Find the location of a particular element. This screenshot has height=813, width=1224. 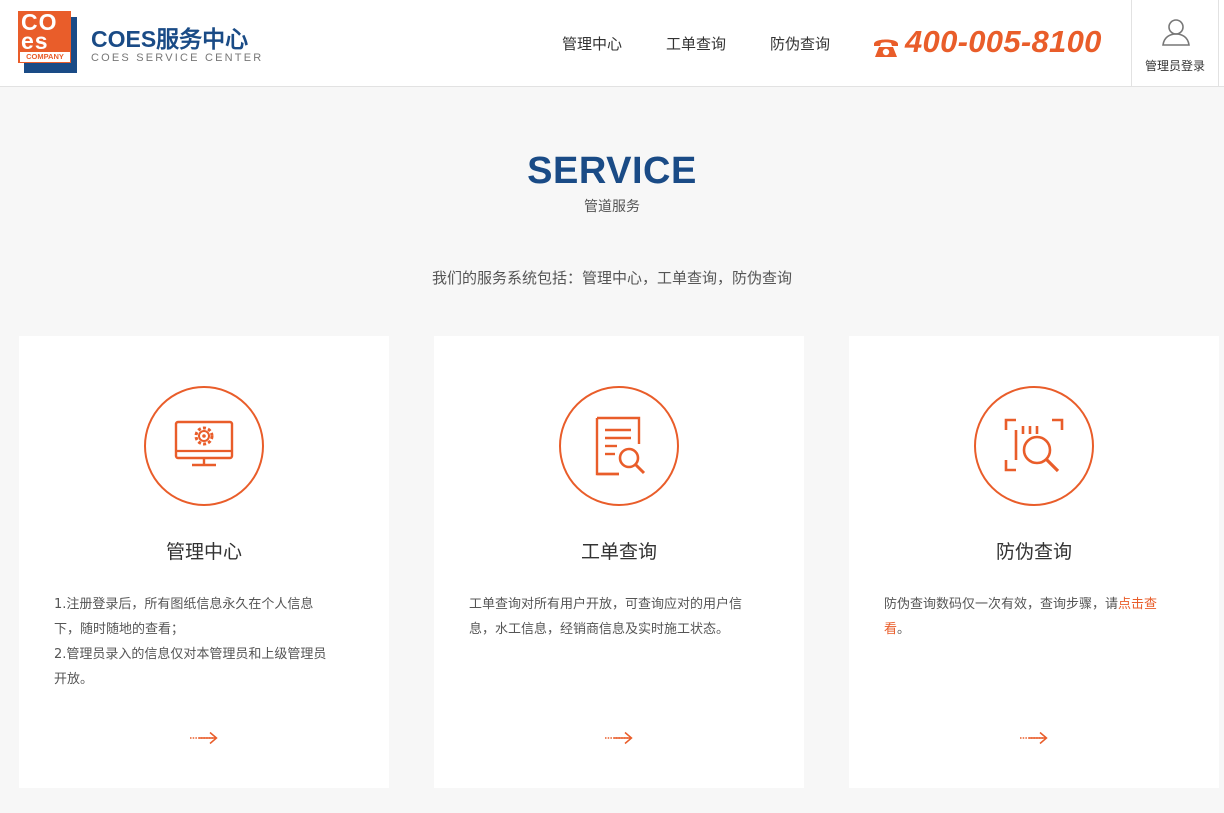

card-description: 防伪查询数码仅一次有效，查询步骤，请点击查看。 is located at coordinates (1037, 617).